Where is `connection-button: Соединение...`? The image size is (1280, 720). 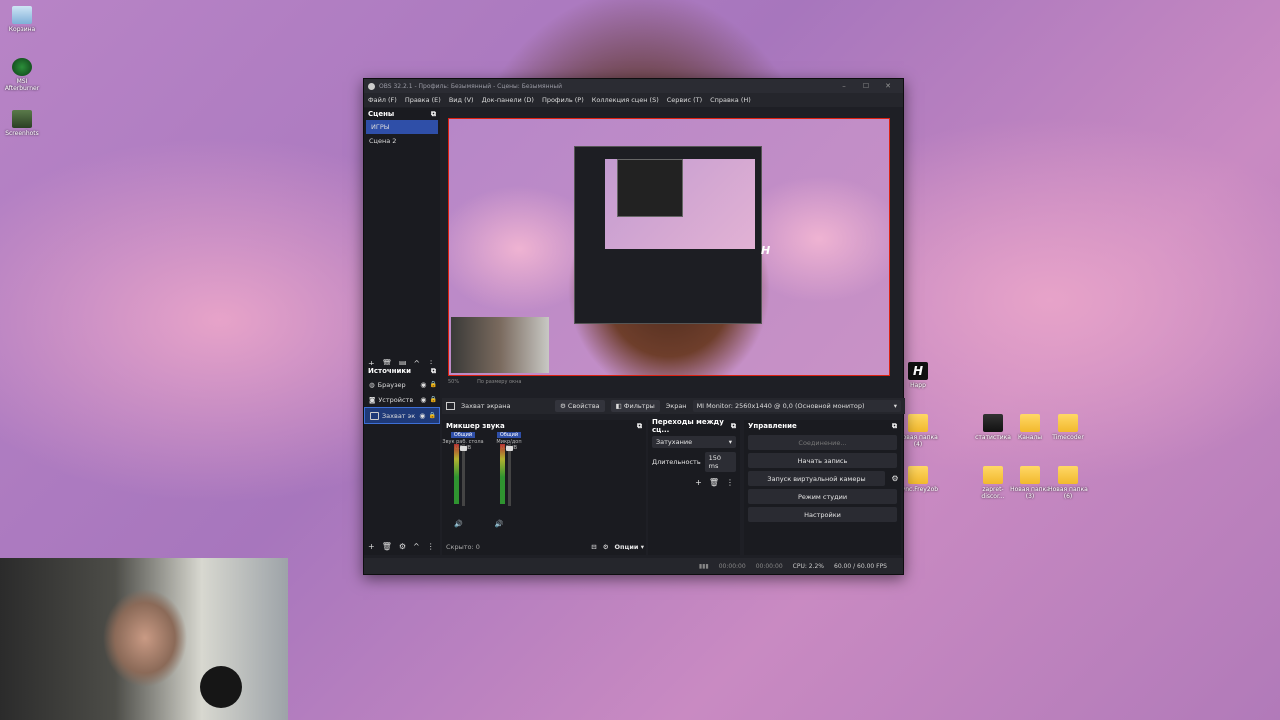 connection-button: Соединение... is located at coordinates (822, 442).